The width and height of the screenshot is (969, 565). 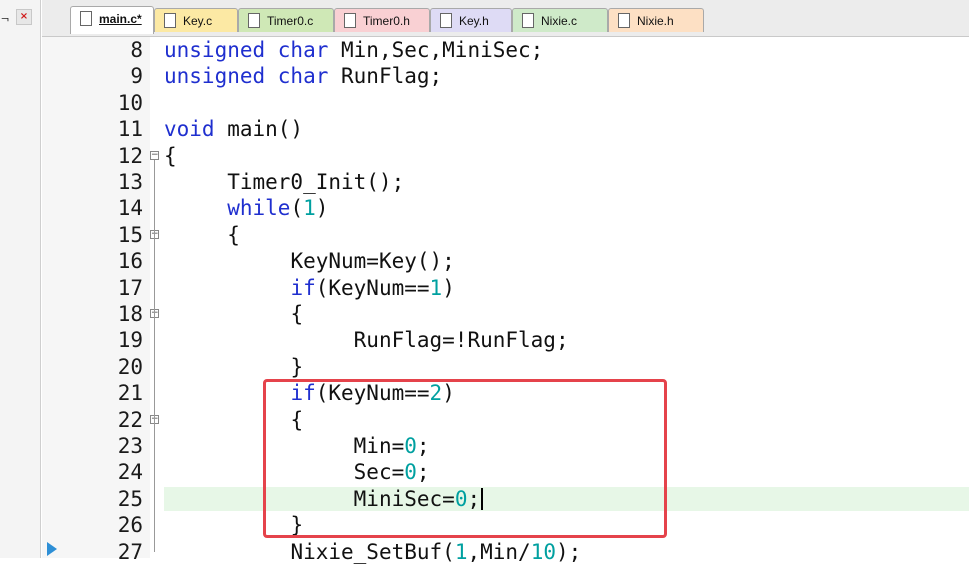 I want to click on line-number: 9, so click(x=136, y=76).